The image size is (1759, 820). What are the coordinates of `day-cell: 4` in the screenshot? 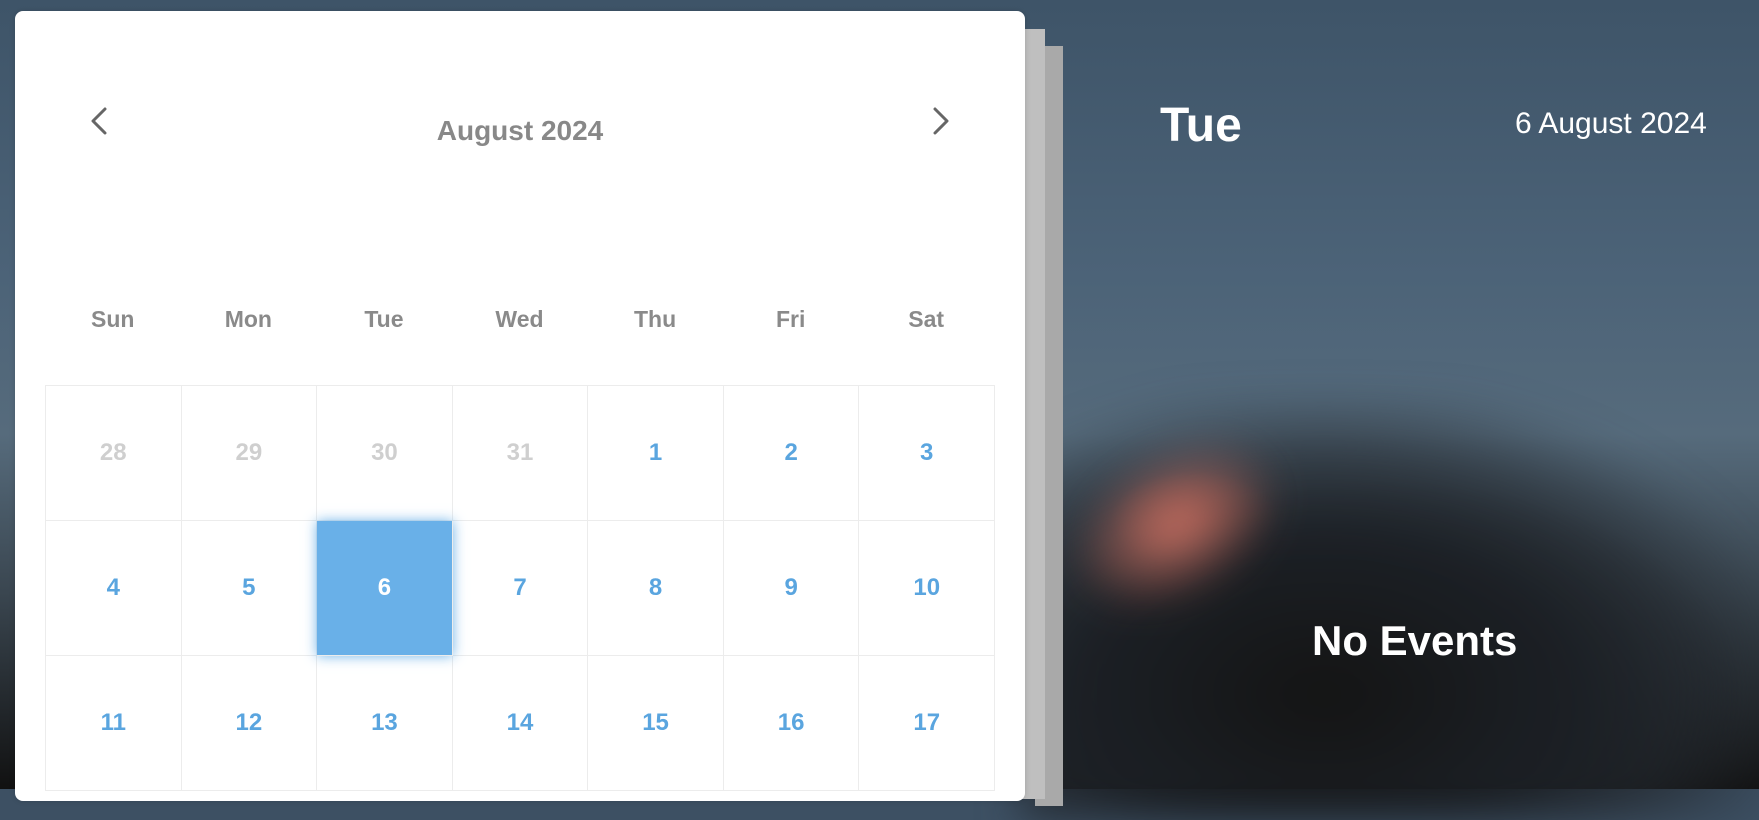 It's located at (114, 588).